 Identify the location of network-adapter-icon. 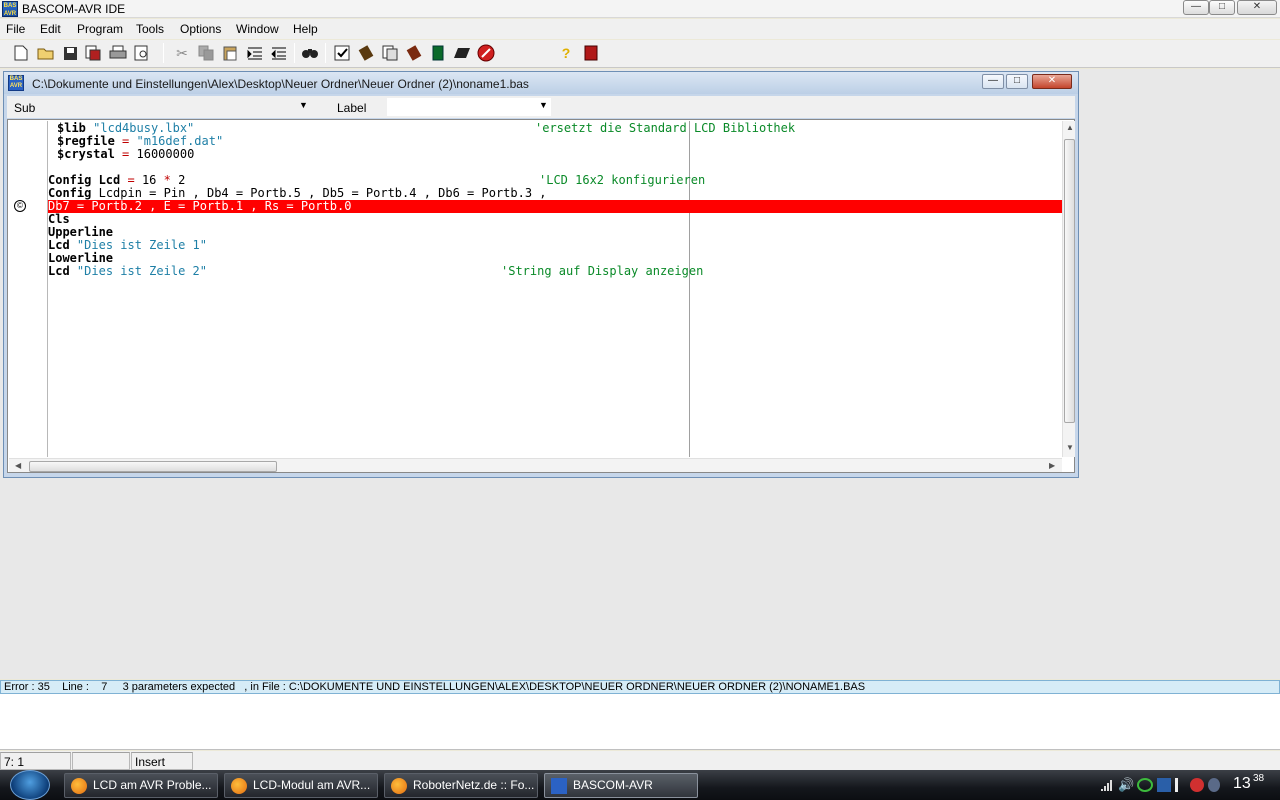
(1164, 785).